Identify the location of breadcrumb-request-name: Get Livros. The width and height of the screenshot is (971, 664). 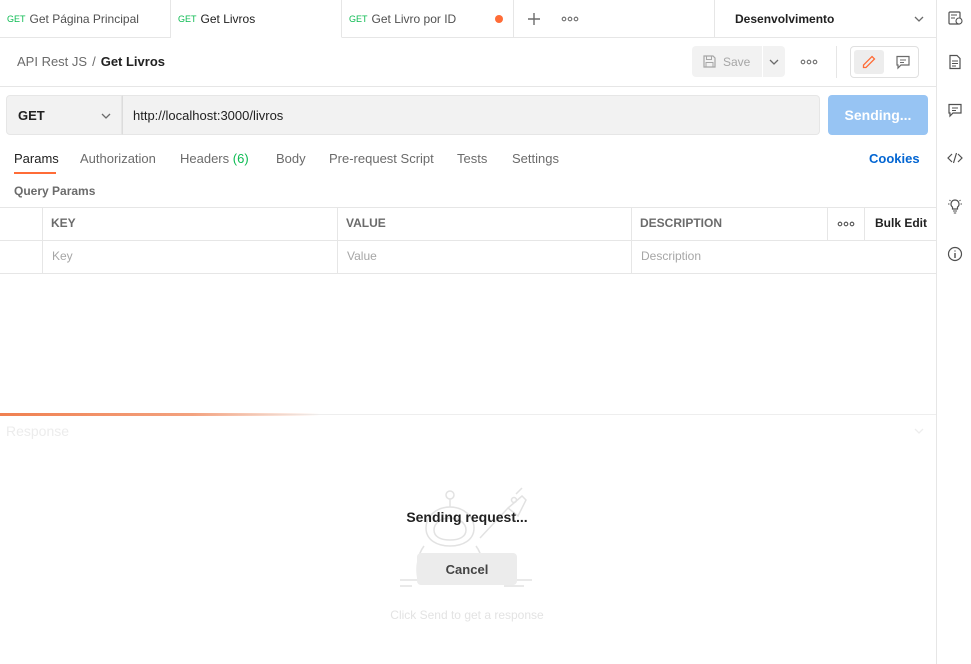
(133, 61).